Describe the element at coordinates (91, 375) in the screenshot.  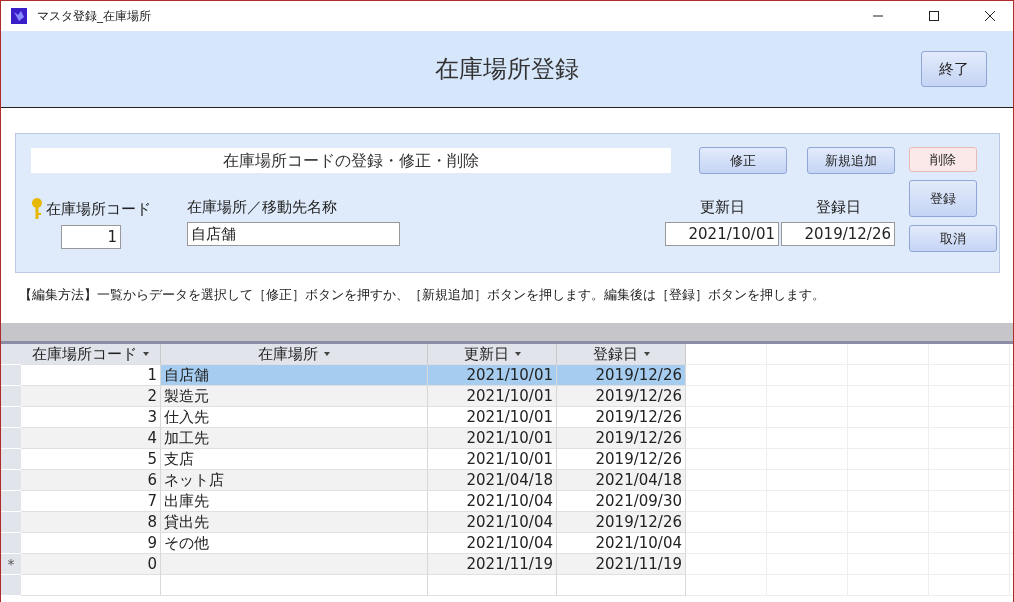
I see `table-cell: 1` at that location.